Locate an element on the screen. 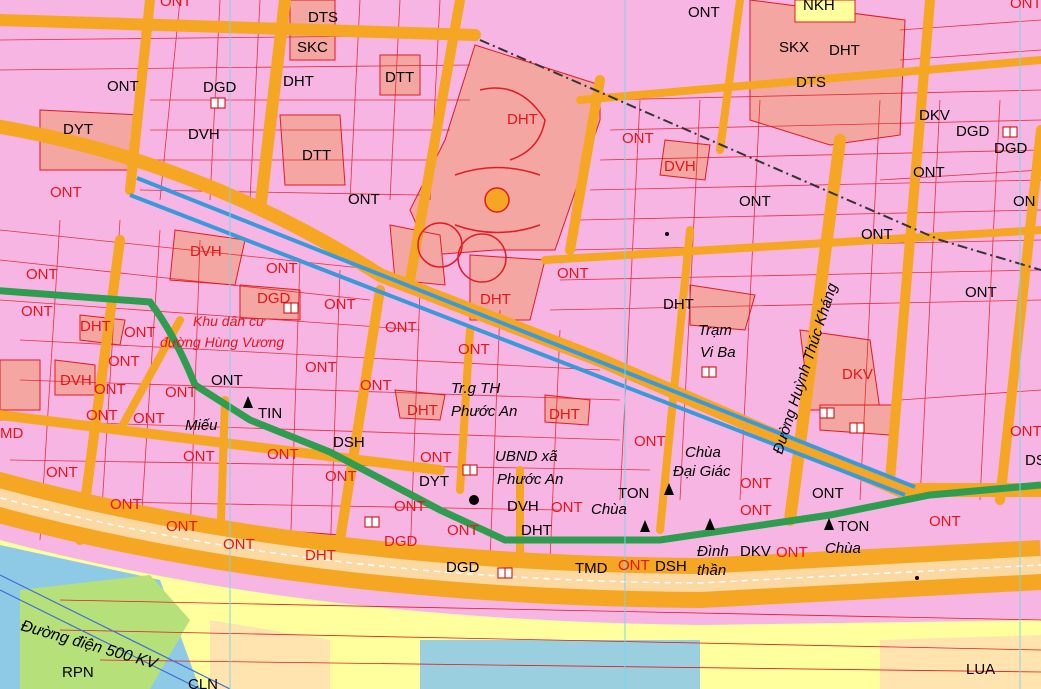 The width and height of the screenshot is (1041, 689). khu-dan-cu-label-2: đường Hùng Vương is located at coordinates (222, 342).